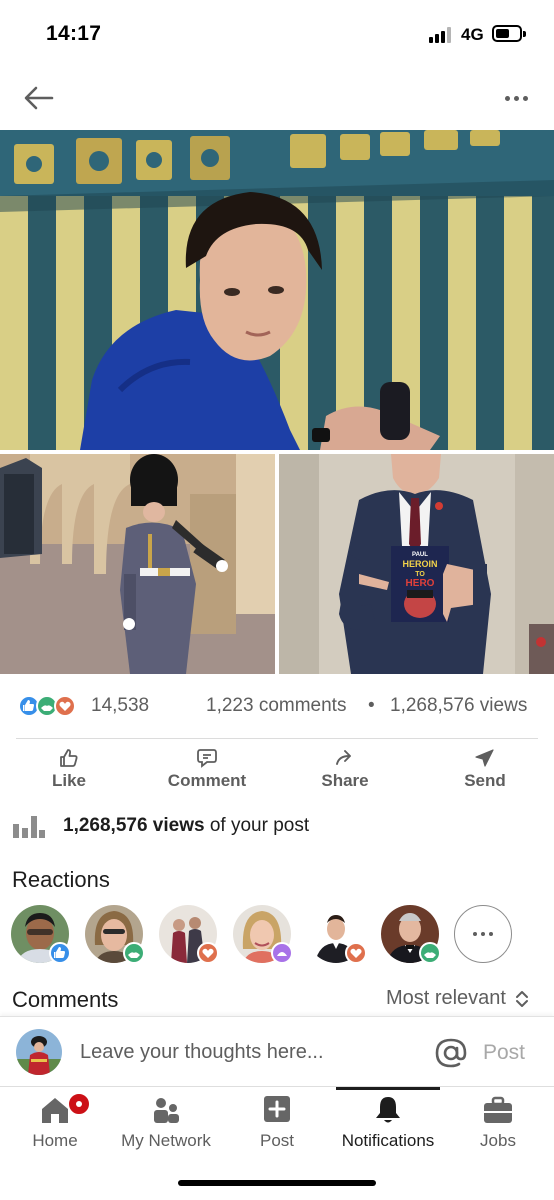 This screenshot has width=554, height=1200. I want to click on reactions-title: Reactions, so click(61, 879).